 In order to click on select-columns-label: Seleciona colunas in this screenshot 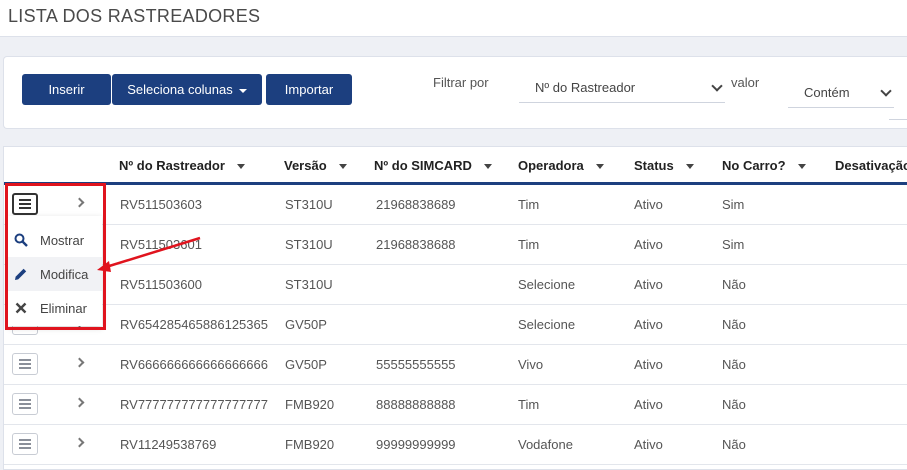, I will do `click(180, 89)`.